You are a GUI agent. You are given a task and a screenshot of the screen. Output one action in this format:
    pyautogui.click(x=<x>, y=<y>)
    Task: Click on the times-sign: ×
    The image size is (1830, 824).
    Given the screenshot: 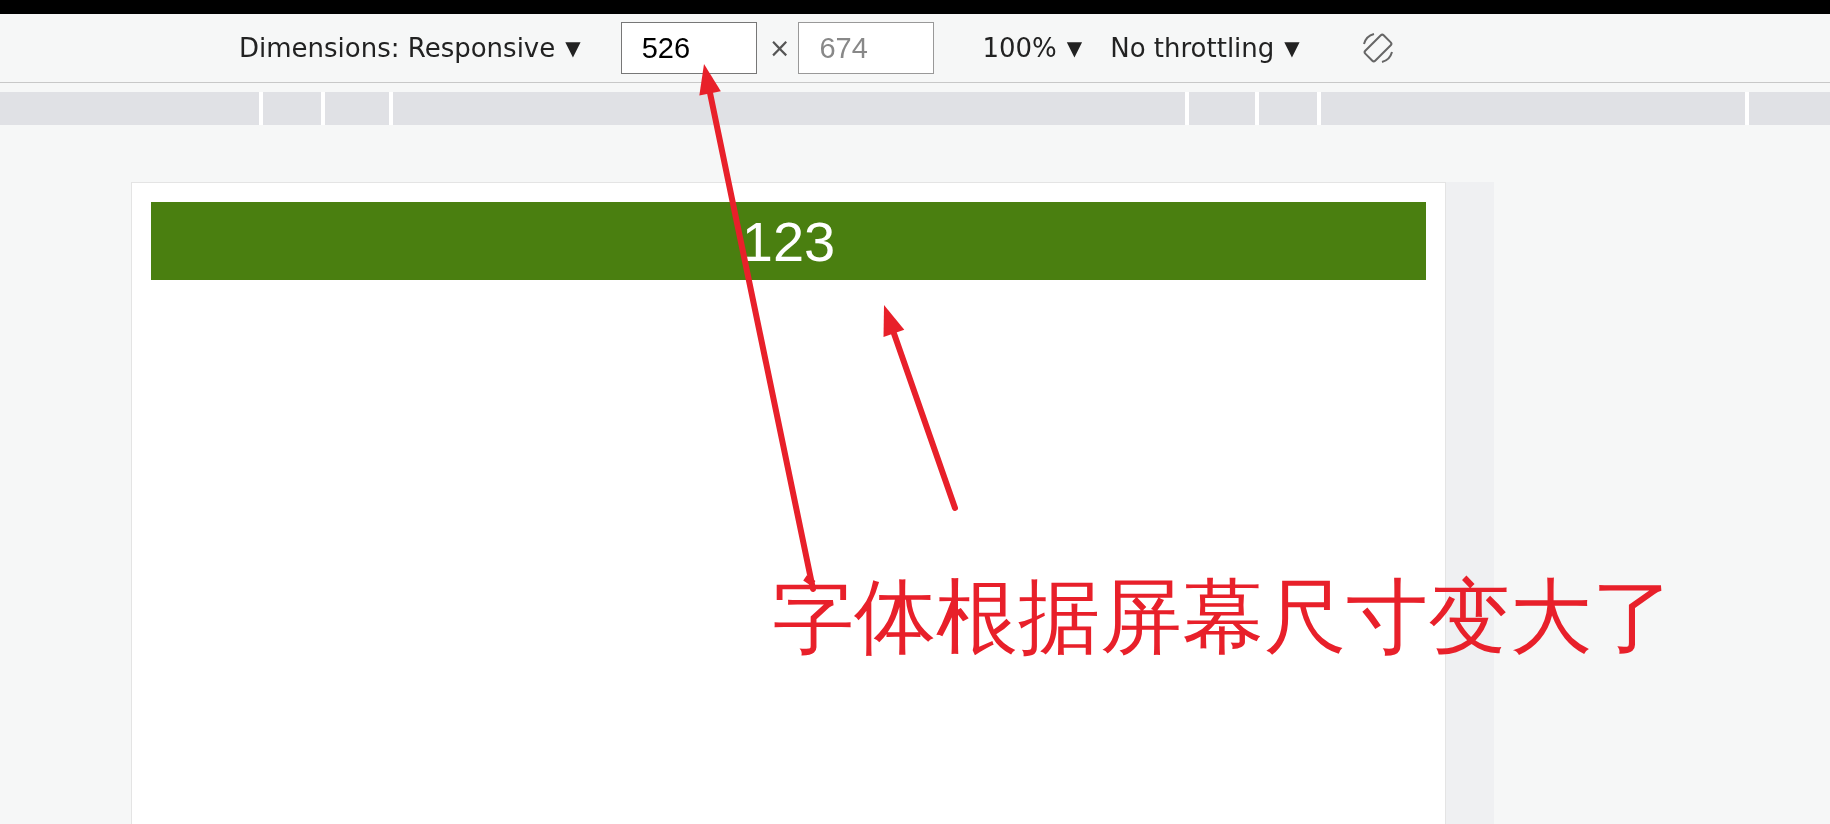 What is the action you would take?
    pyautogui.click(x=779, y=48)
    